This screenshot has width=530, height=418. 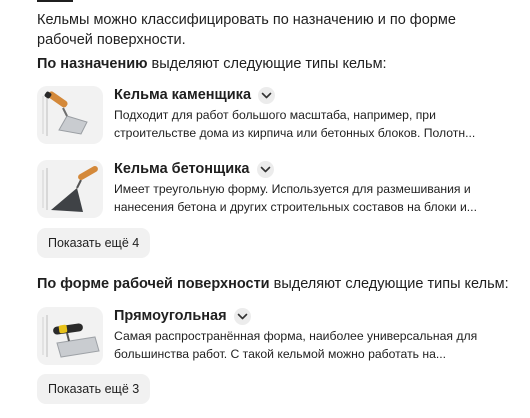 What do you see at coordinates (70, 115) in the screenshot?
I see `mason-trowel-image` at bounding box center [70, 115].